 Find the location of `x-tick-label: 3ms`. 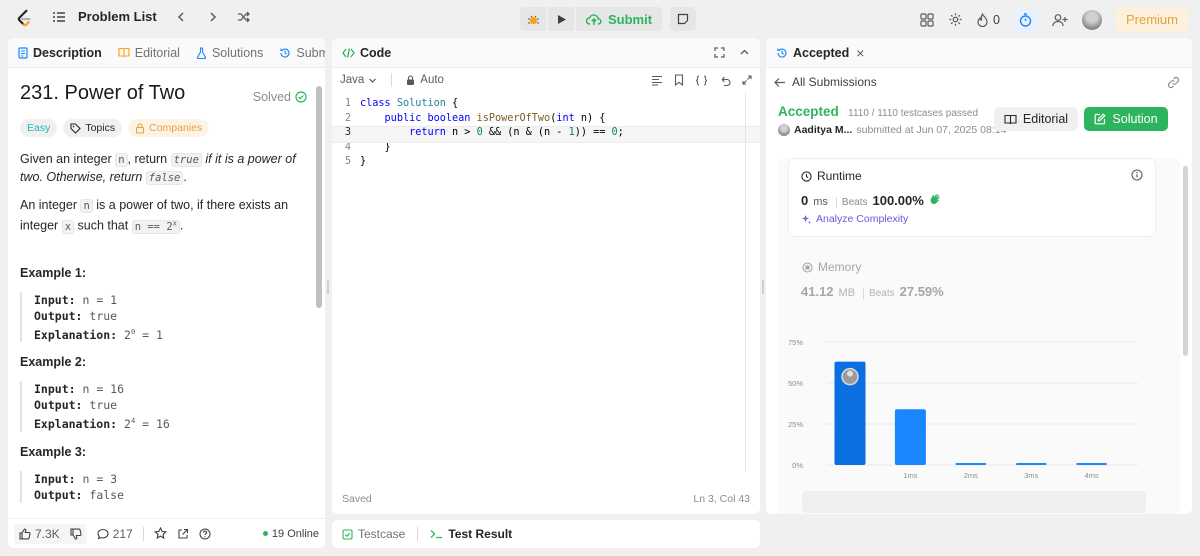

x-tick-label: 3ms is located at coordinates (1031, 475).